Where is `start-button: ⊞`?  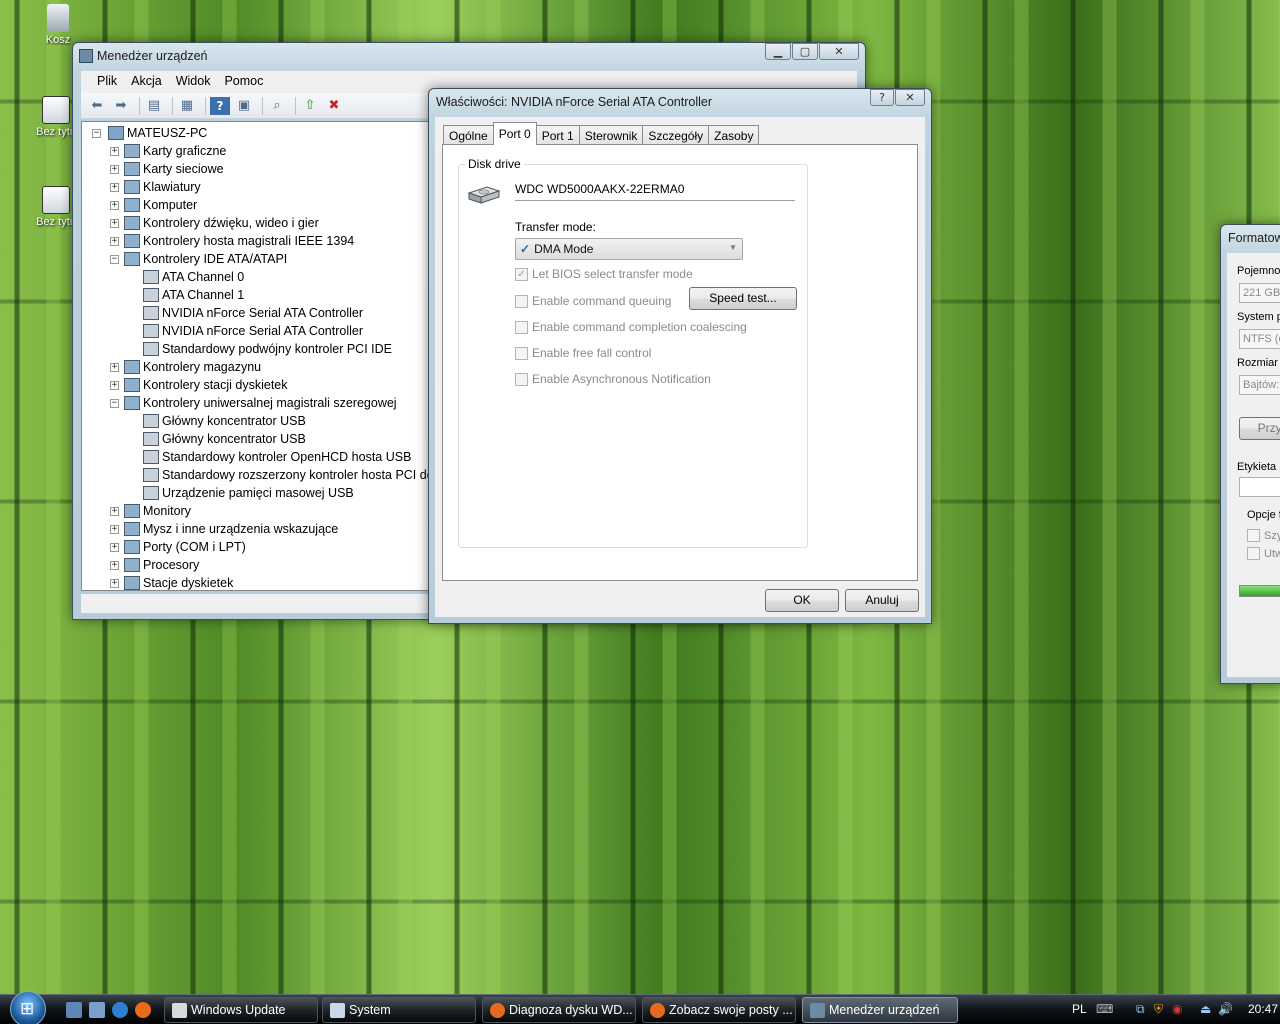 start-button: ⊞ is located at coordinates (28, 1007).